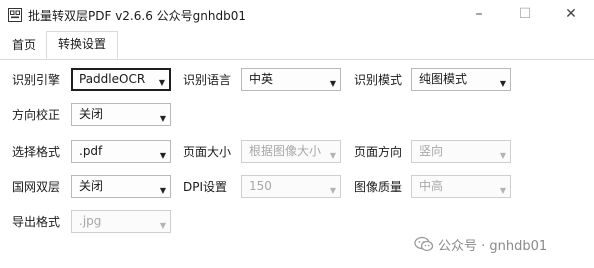 This screenshot has width=594, height=268. Describe the element at coordinates (36, 152) in the screenshot. I see `select-format-label: 选择格式` at that location.